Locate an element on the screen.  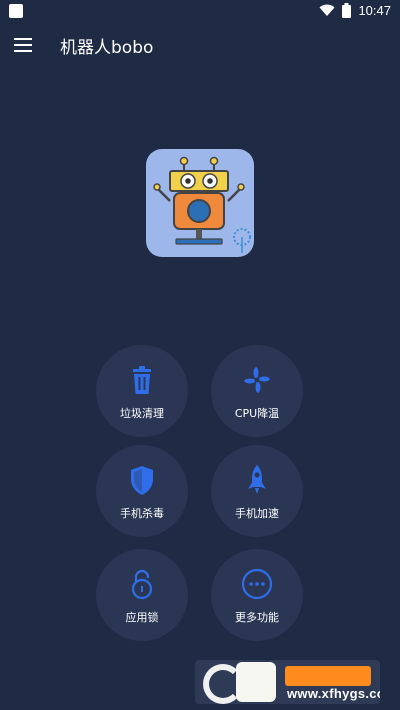
hamburger-menu-icon is located at coordinates (23, 45).